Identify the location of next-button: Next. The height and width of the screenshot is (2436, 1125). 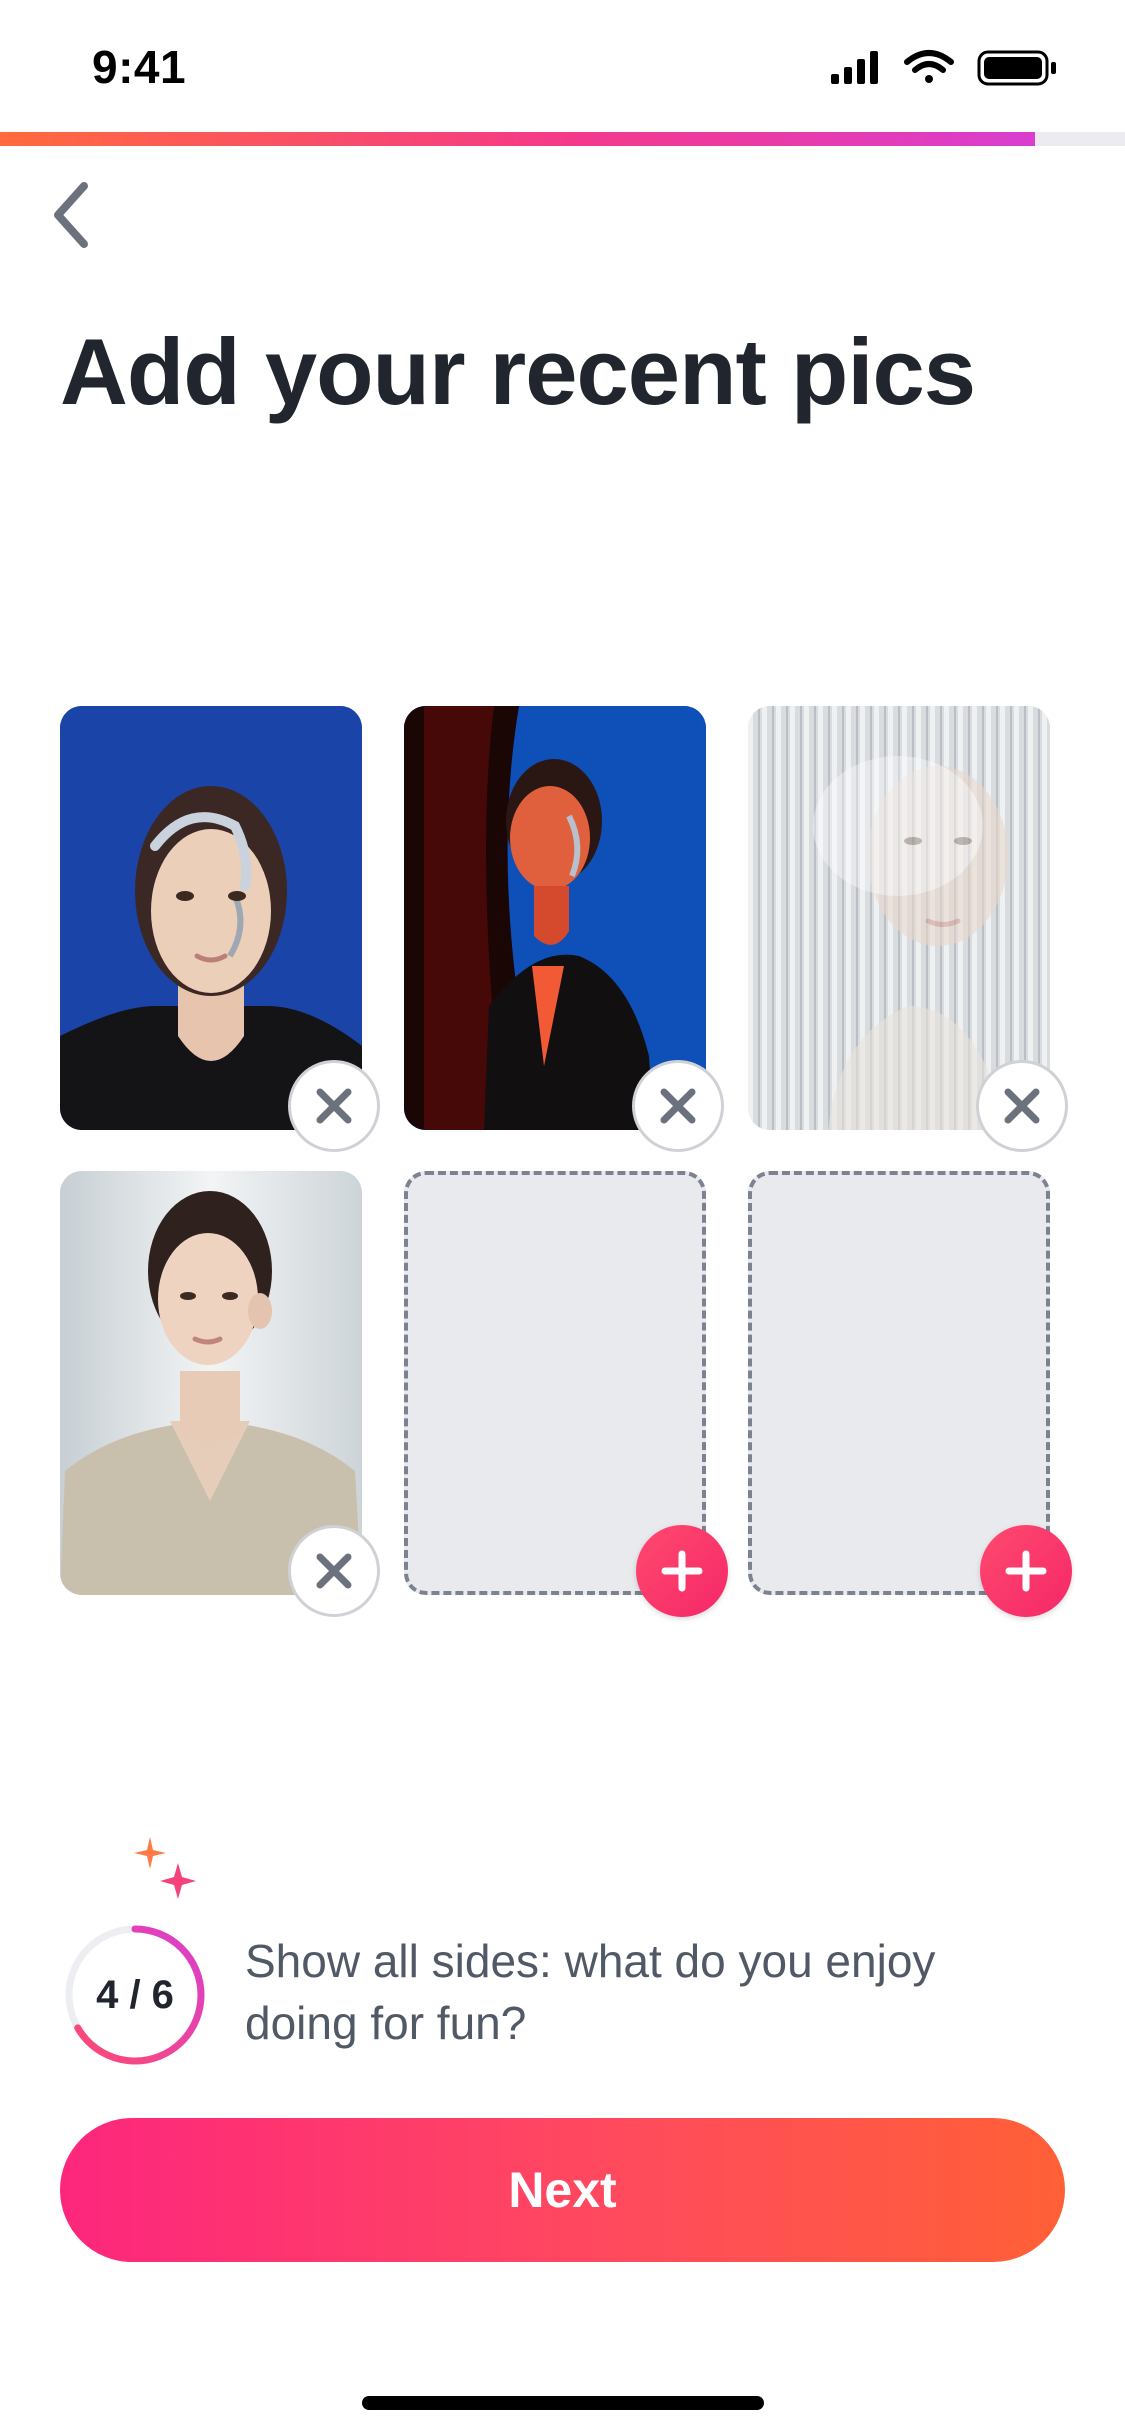
(562, 2190).